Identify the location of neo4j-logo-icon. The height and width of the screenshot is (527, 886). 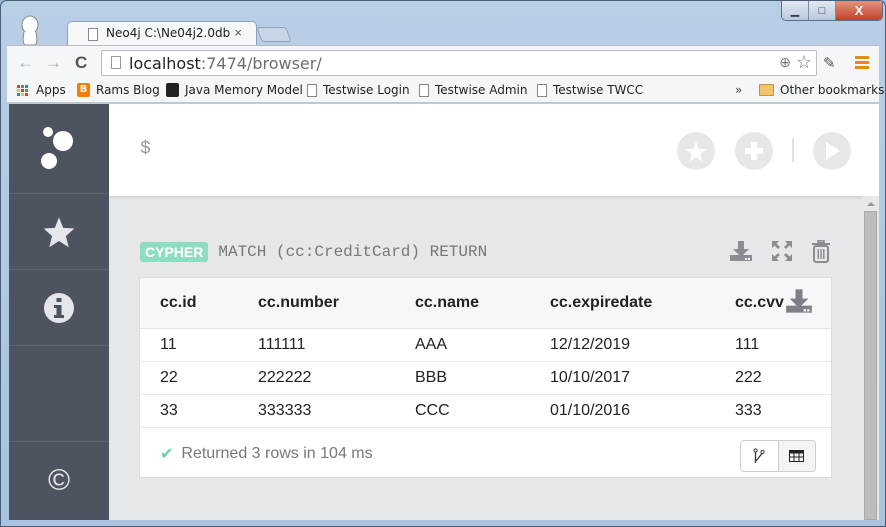
(57, 147).